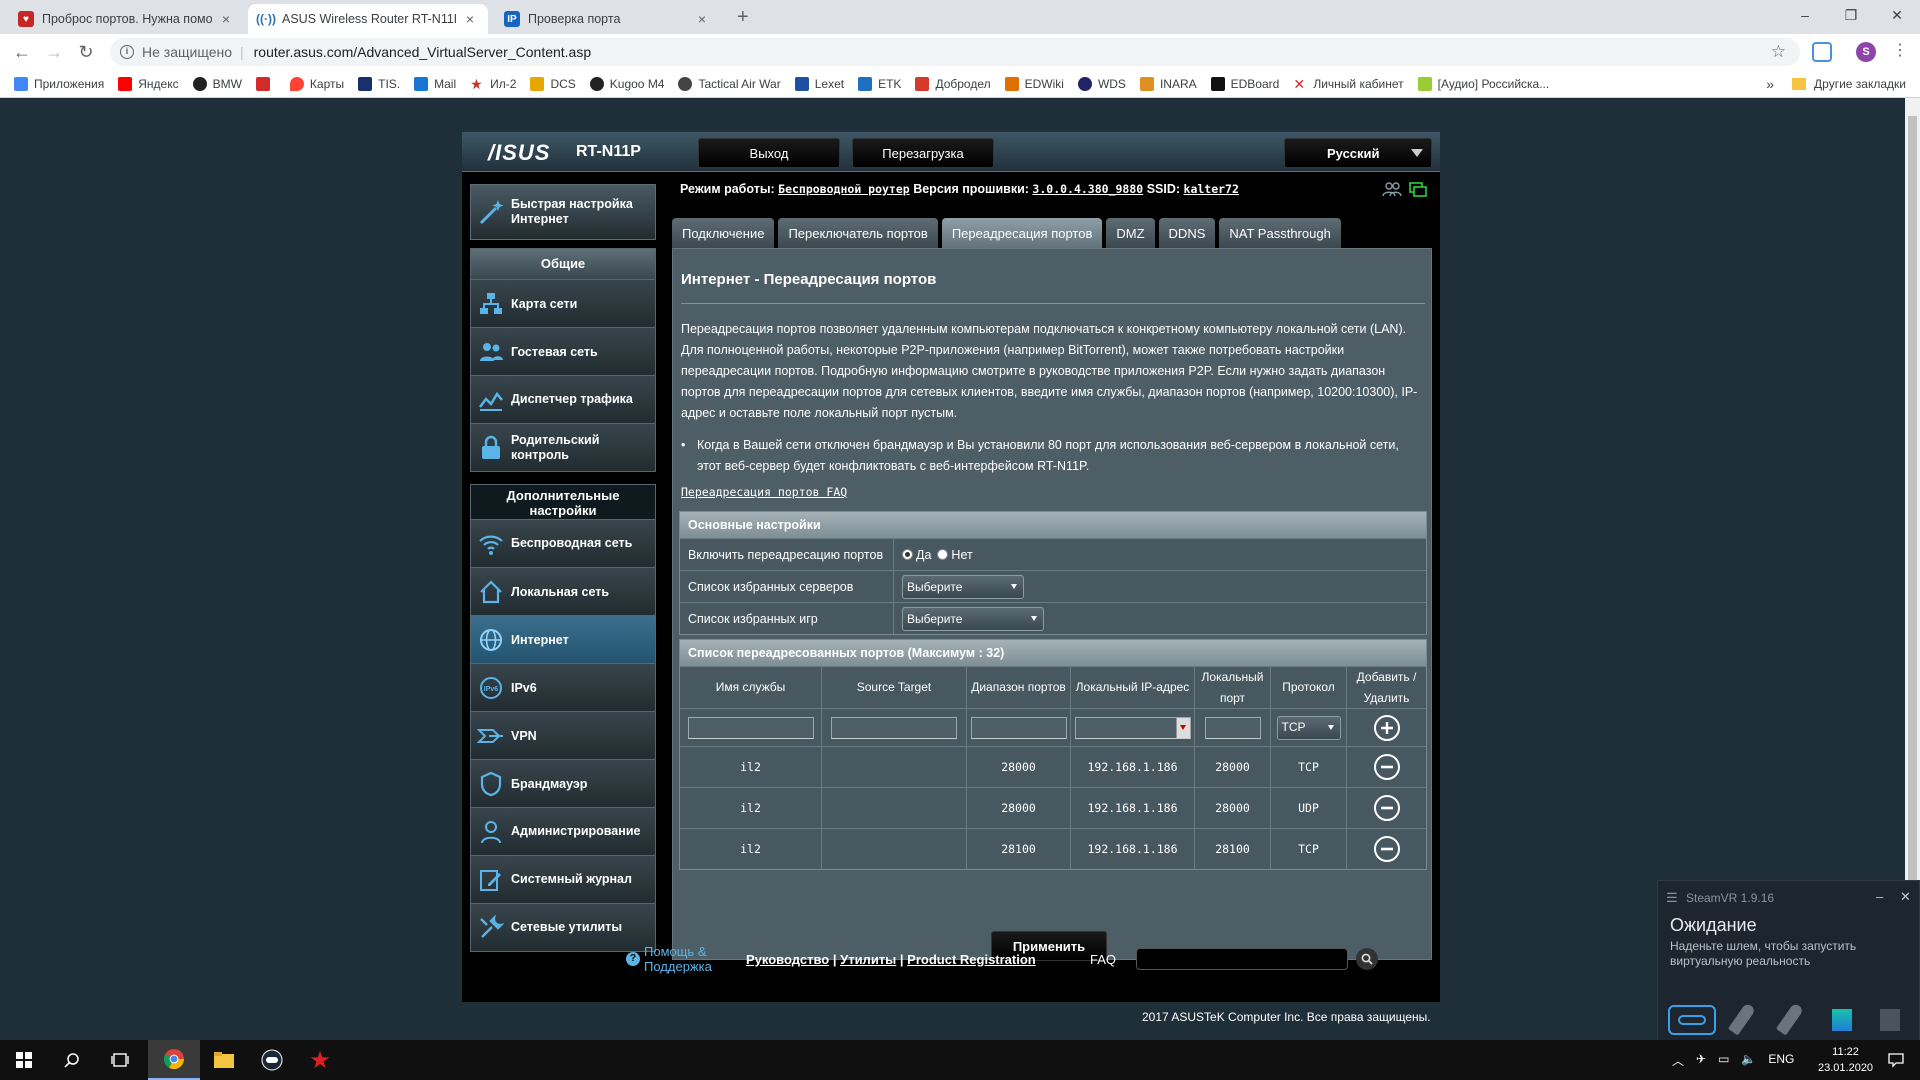 The image size is (1920, 1080). Describe the element at coordinates (120, 1060) in the screenshot. I see `task-view-button` at that location.